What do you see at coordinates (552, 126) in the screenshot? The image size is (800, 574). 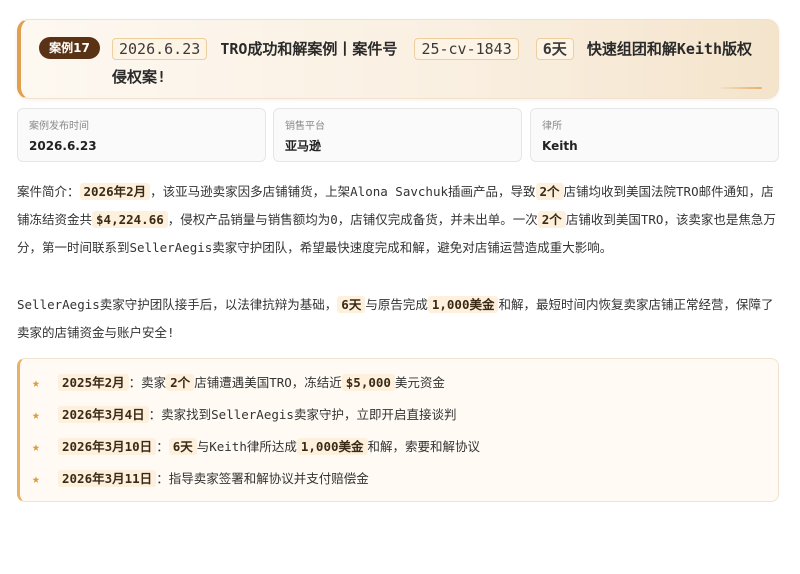 I see `info-label: 律所` at bounding box center [552, 126].